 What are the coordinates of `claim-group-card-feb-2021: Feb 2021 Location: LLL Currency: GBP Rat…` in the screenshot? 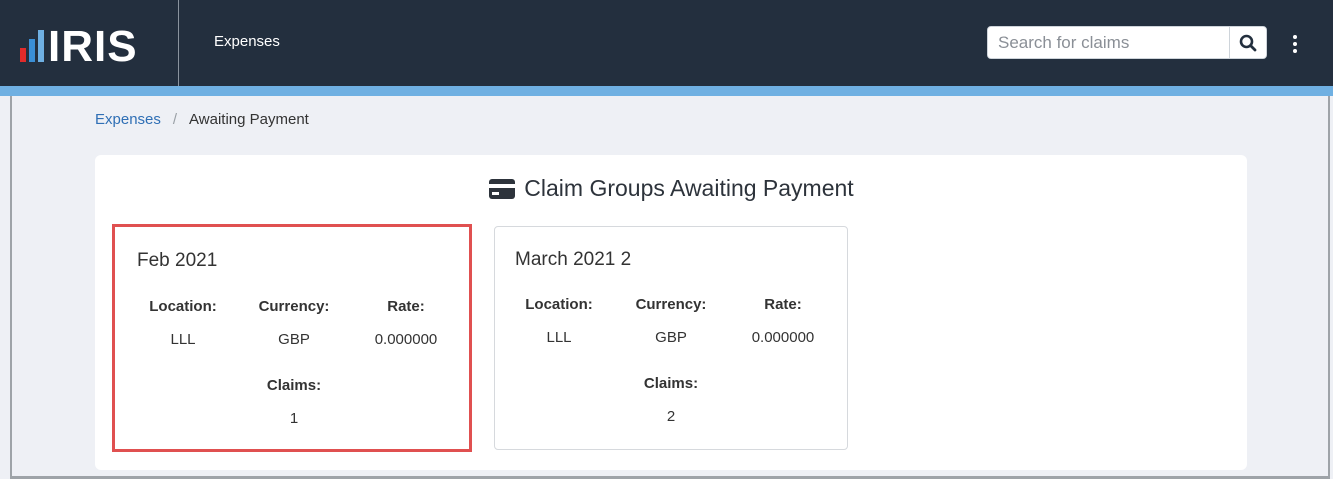 It's located at (292, 338).